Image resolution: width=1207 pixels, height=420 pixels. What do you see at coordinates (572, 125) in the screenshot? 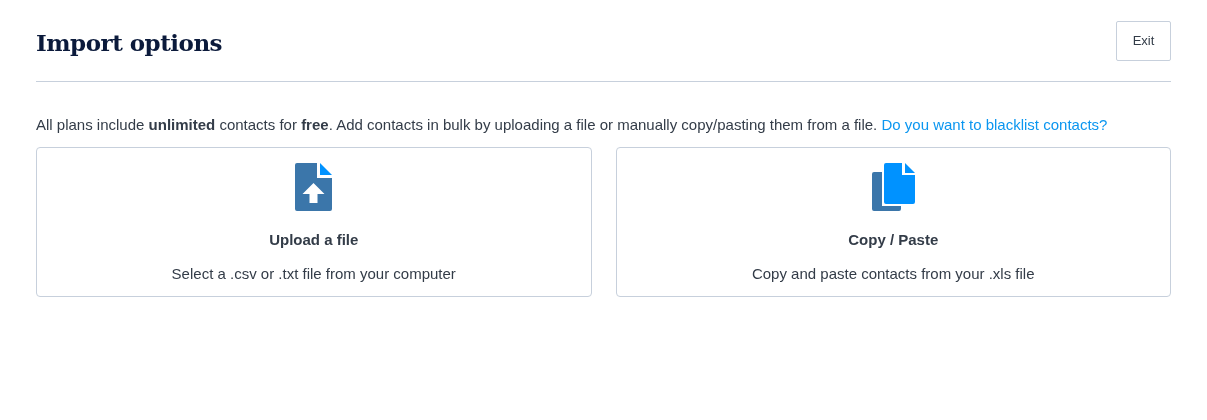
I see `intro-text: All plans include unlimited contacts for free. Add contacts in bulk by uploading a file or manually copy/pasting them from a file. Do you want to blacklist contacts?` at bounding box center [572, 125].